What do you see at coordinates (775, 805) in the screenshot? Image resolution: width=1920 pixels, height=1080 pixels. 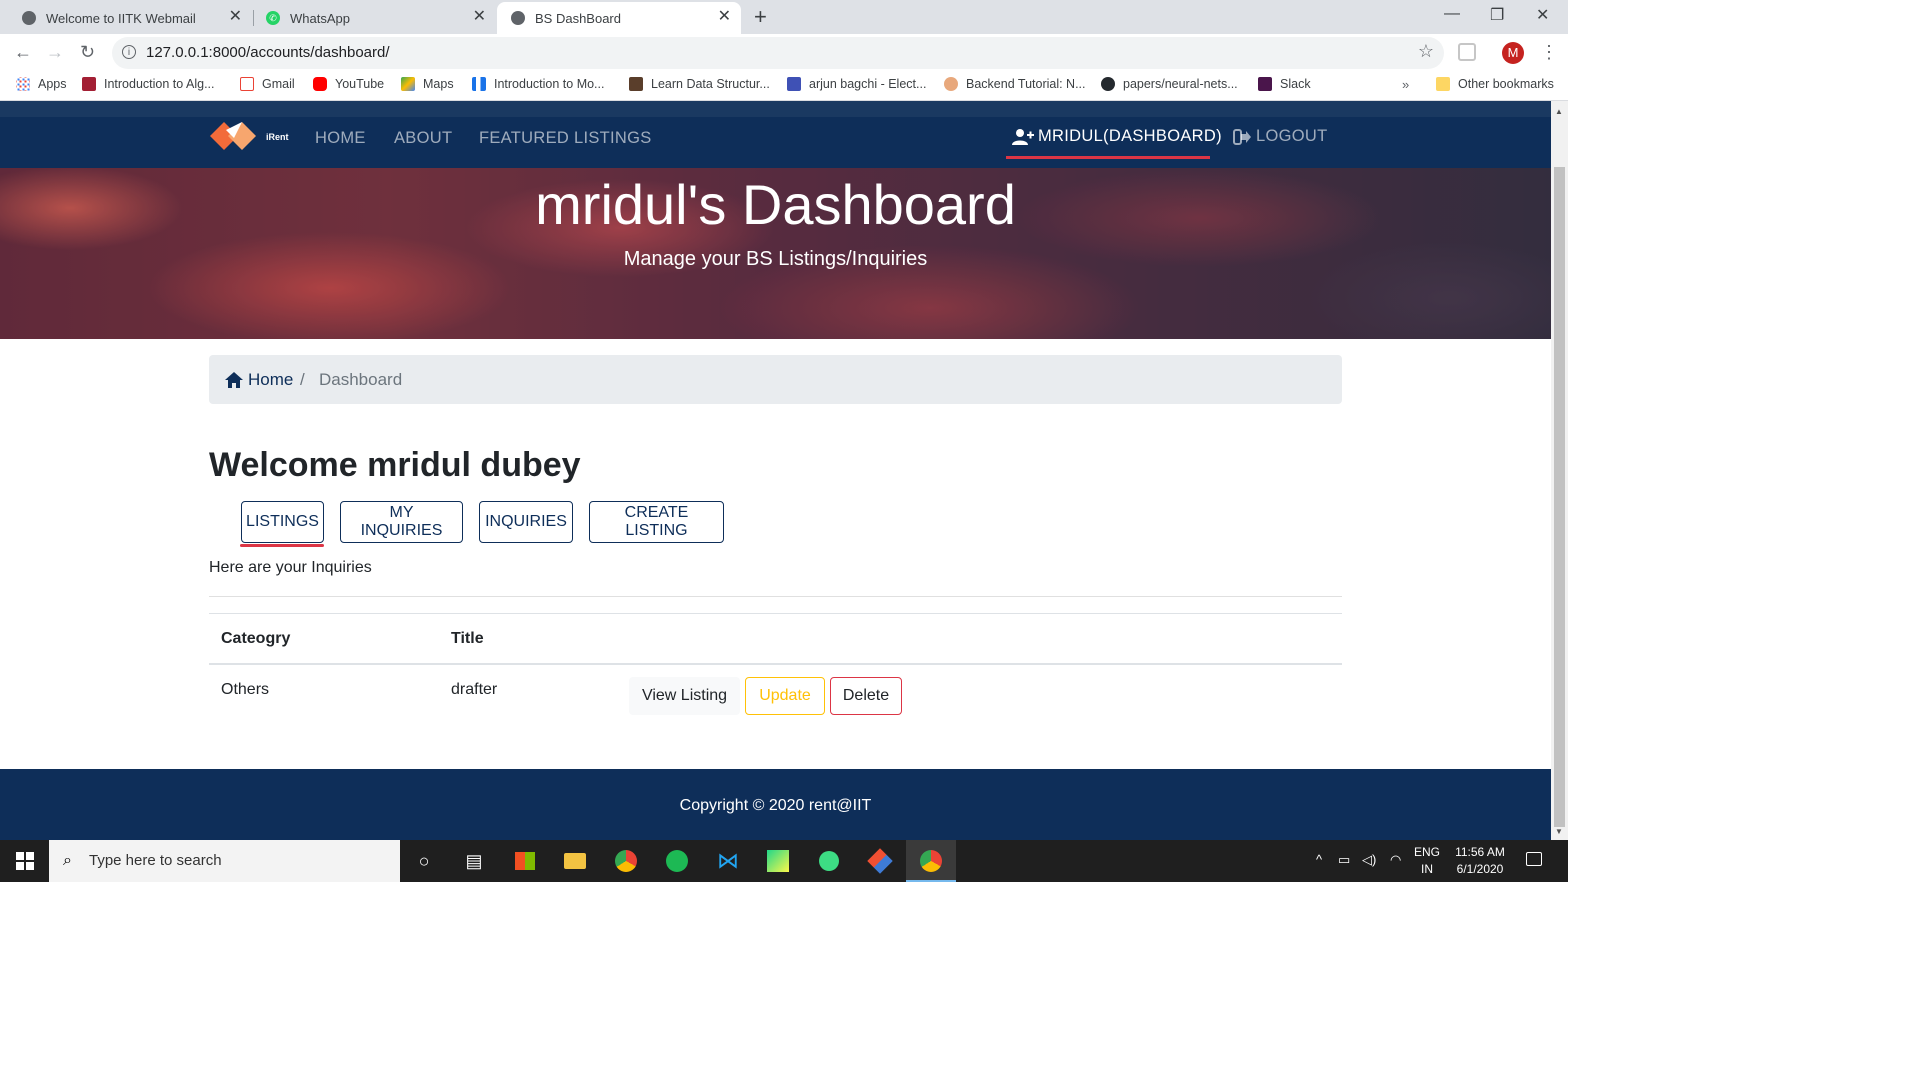 I see `footer-copyright: Copyright © 2020 rent@IIT` at bounding box center [775, 805].